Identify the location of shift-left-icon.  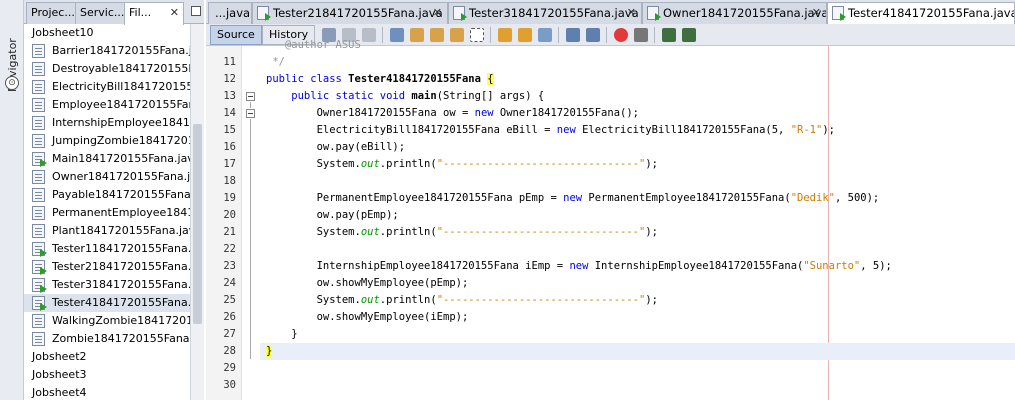
(573, 35).